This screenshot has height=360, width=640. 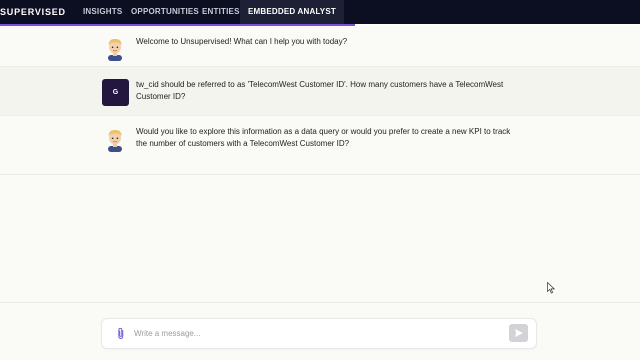 I want to click on tab-opportunities: OPPORTUNITIES, so click(x=165, y=12).